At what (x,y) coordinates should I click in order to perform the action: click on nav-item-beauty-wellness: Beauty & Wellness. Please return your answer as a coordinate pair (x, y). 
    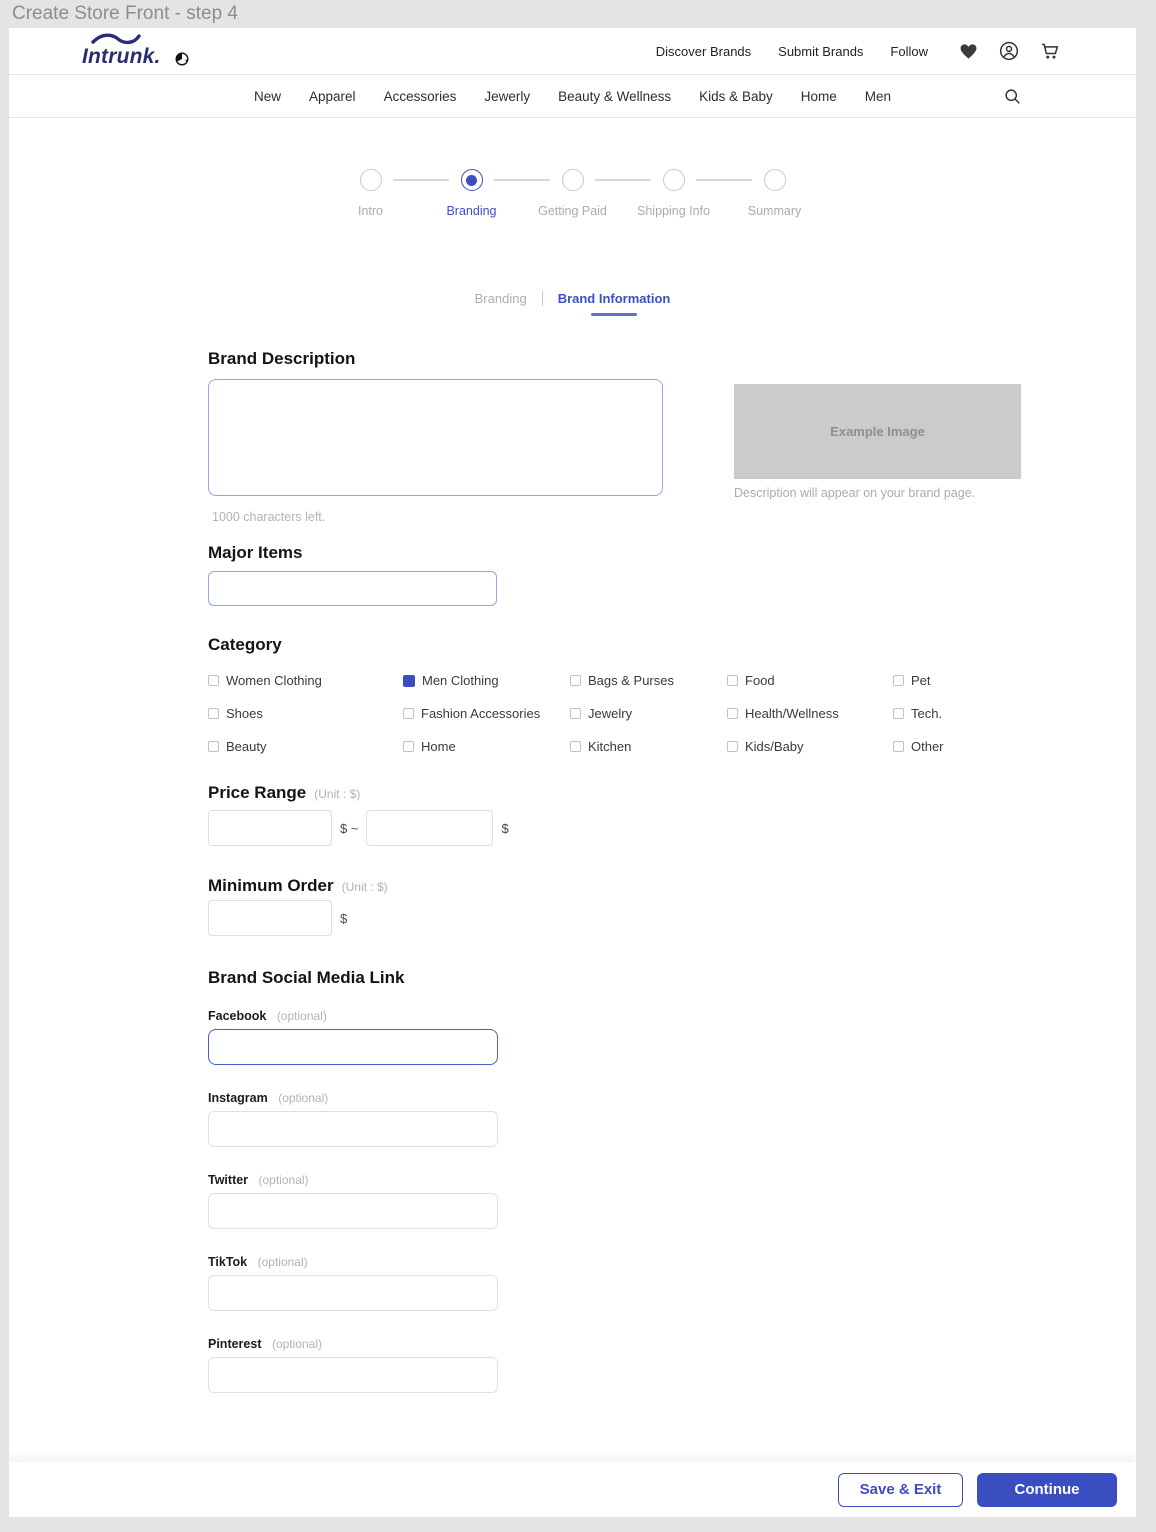
    Looking at the image, I should click on (614, 96).